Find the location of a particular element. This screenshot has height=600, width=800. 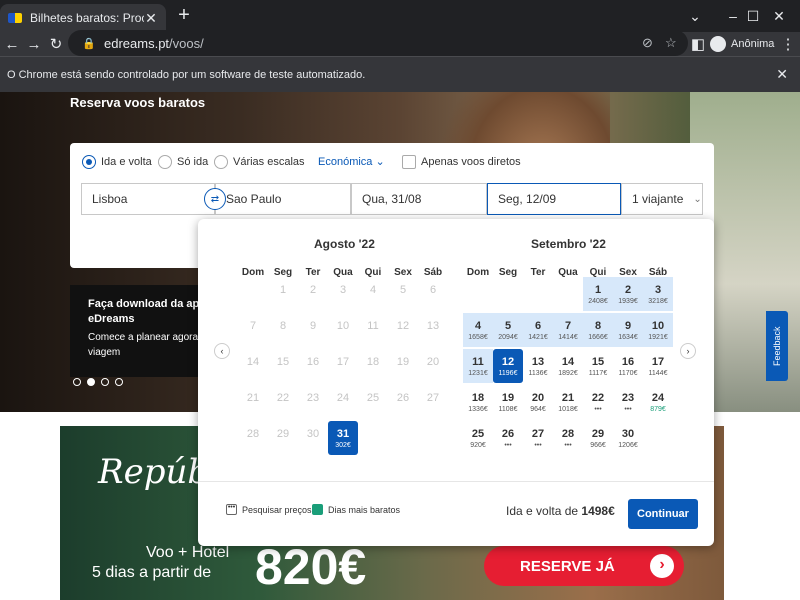

calendar-day: 23 ••• is located at coordinates (628, 402).